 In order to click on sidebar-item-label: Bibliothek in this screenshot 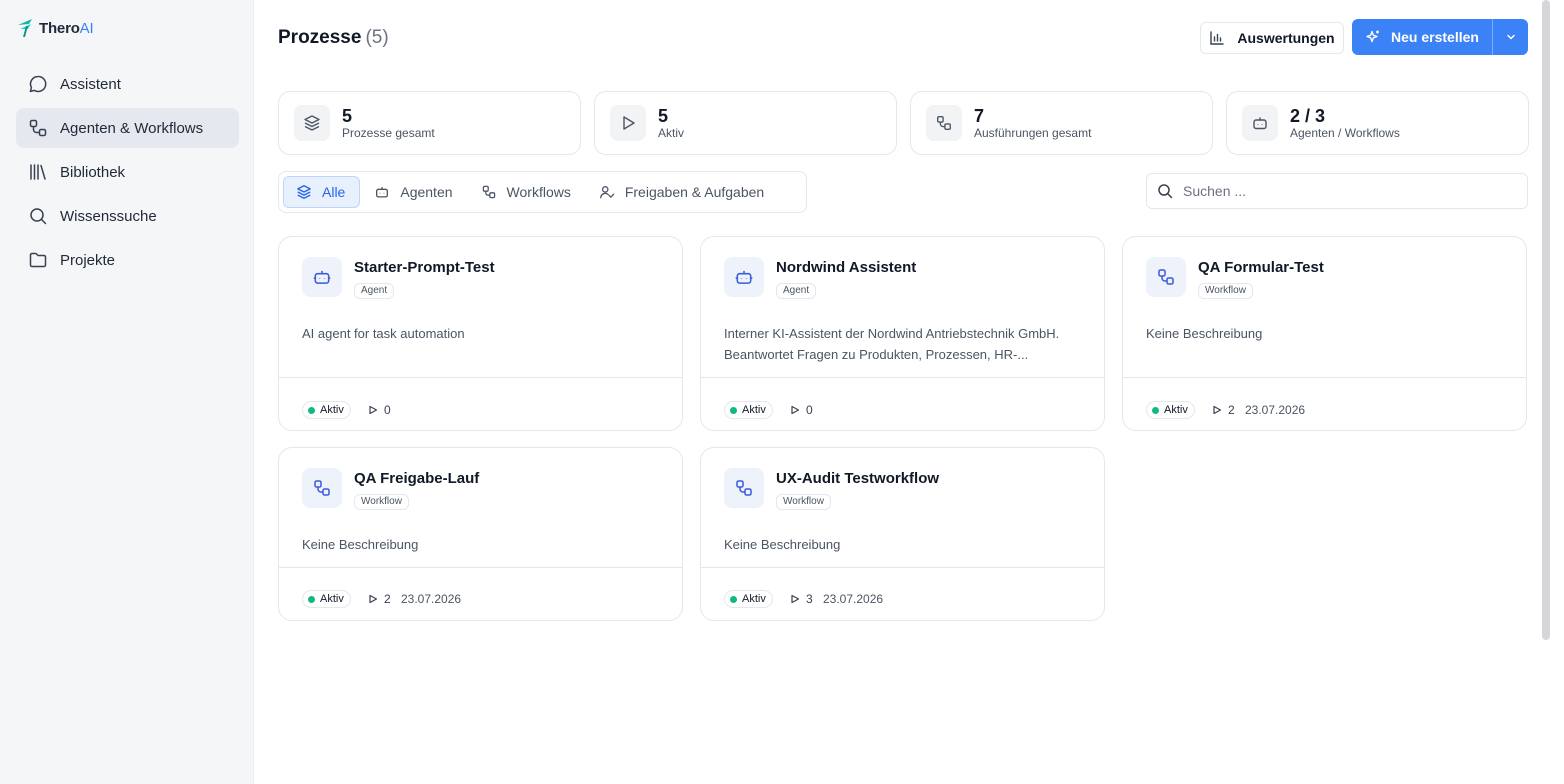, I will do `click(93, 172)`.